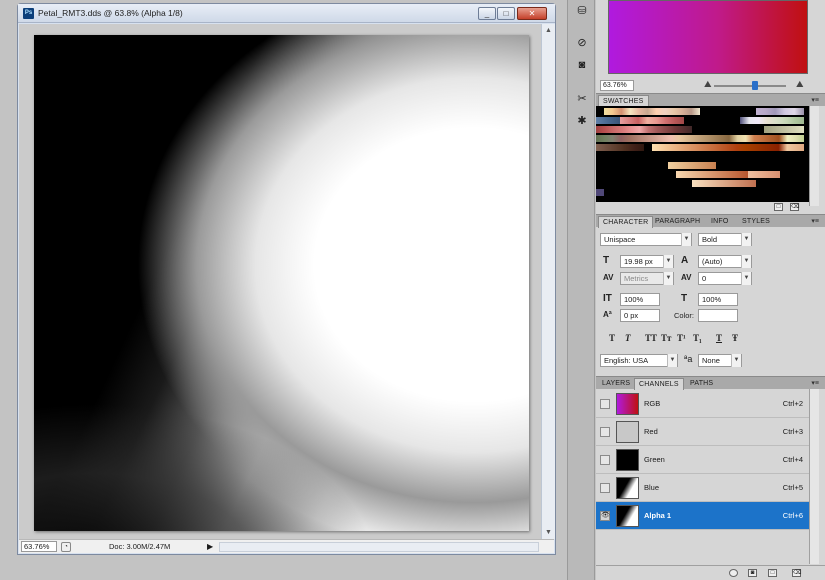  Describe the element at coordinates (582, 11) in the screenshot. I see `history-icon: ⛁` at that location.